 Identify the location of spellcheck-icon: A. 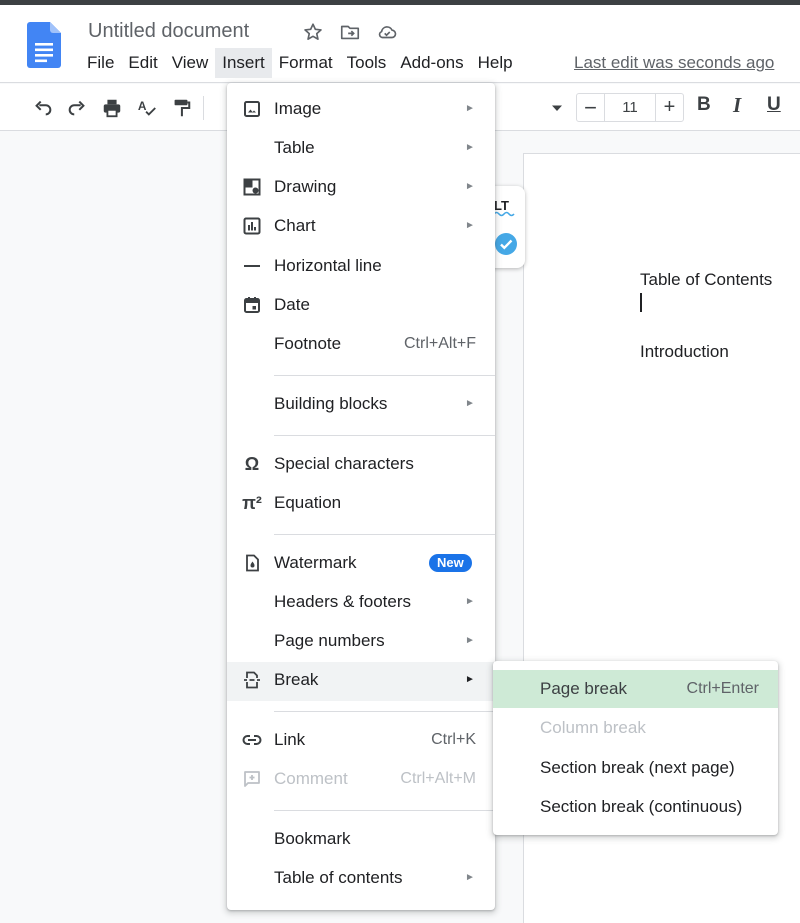
(147, 108).